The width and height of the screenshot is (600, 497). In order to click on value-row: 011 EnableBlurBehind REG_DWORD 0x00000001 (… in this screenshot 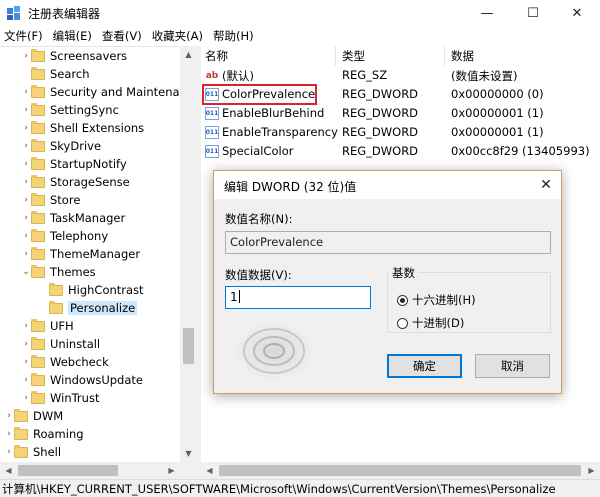, I will do `click(400, 113)`.